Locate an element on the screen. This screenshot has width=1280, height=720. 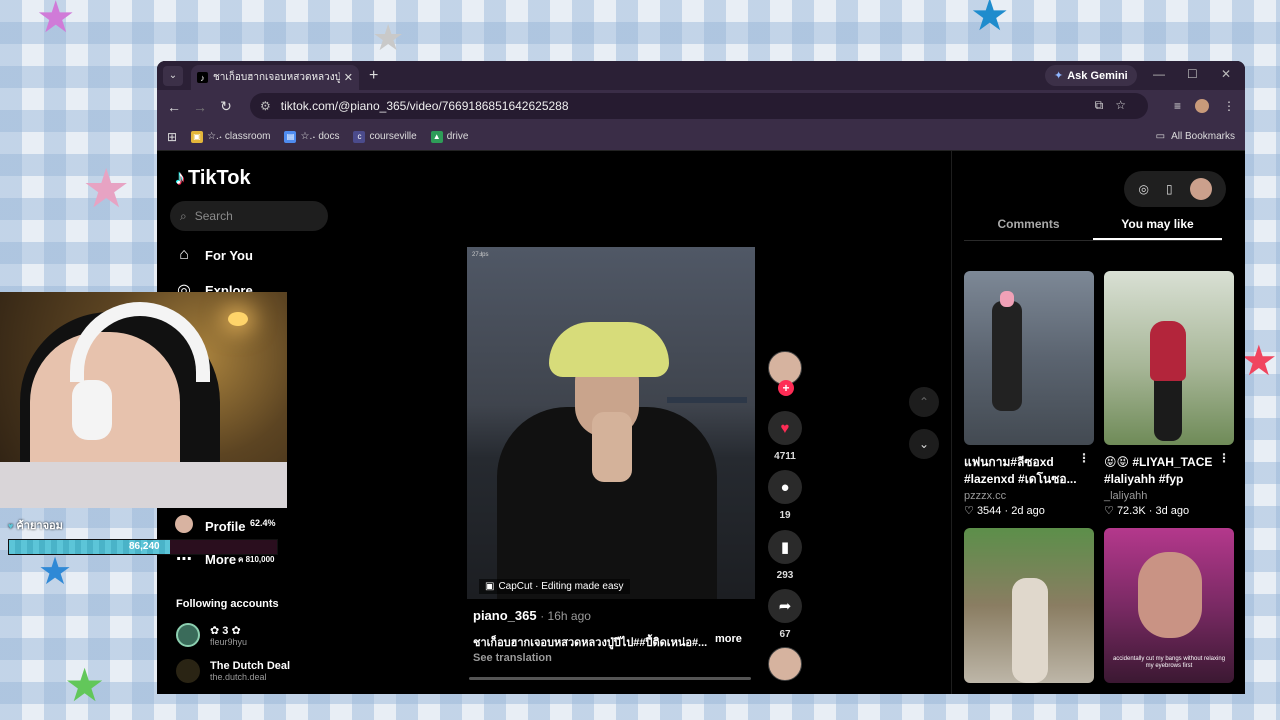
see-translation-link: See translation is located at coordinates (512, 658).